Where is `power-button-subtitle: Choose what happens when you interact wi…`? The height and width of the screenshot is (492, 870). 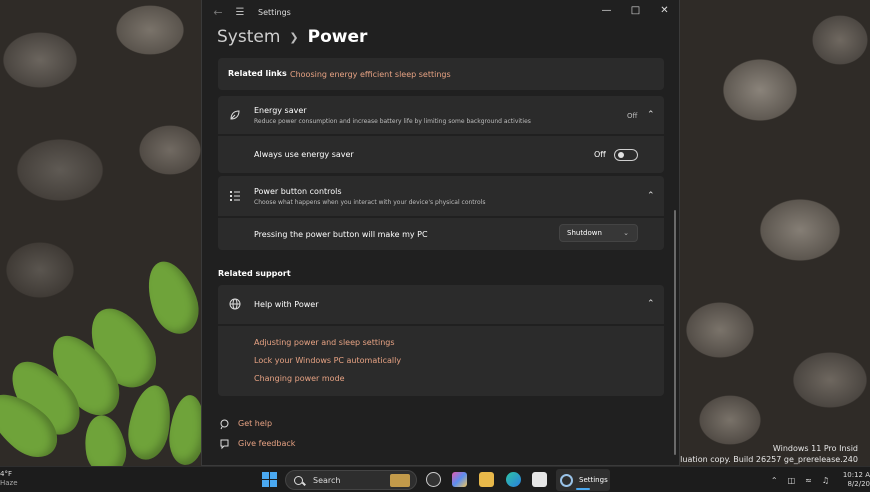 power-button-subtitle: Choose what happens when you interact wi… is located at coordinates (370, 202).